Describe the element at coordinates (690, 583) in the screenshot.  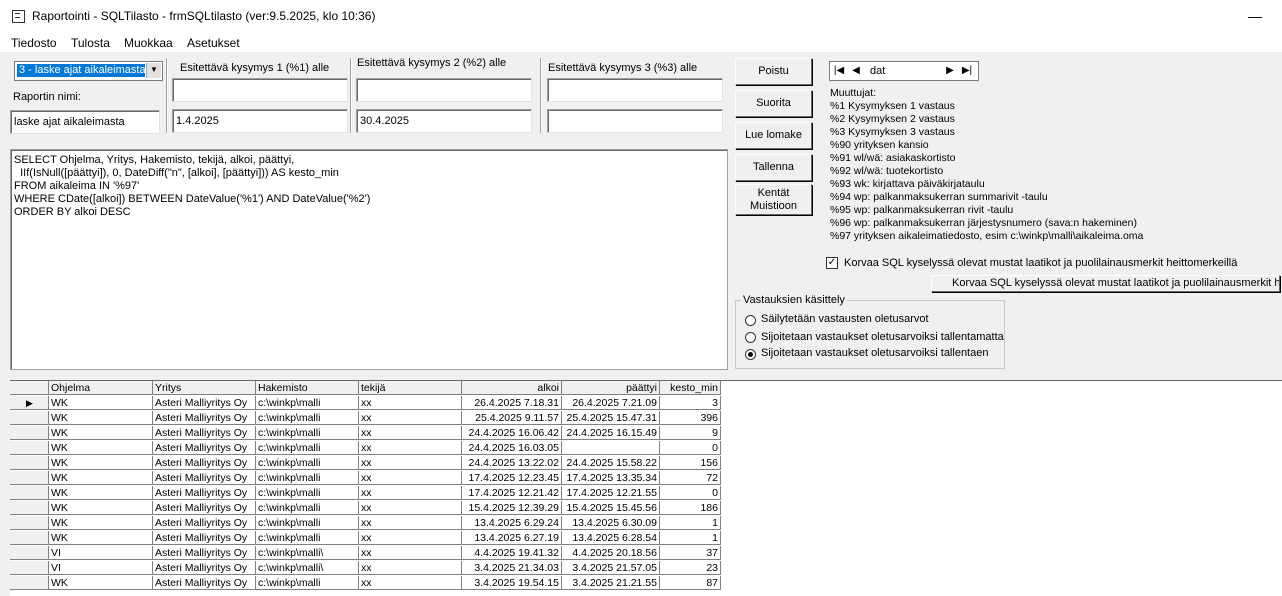
I see `cell-kesto-min: 87` at that location.